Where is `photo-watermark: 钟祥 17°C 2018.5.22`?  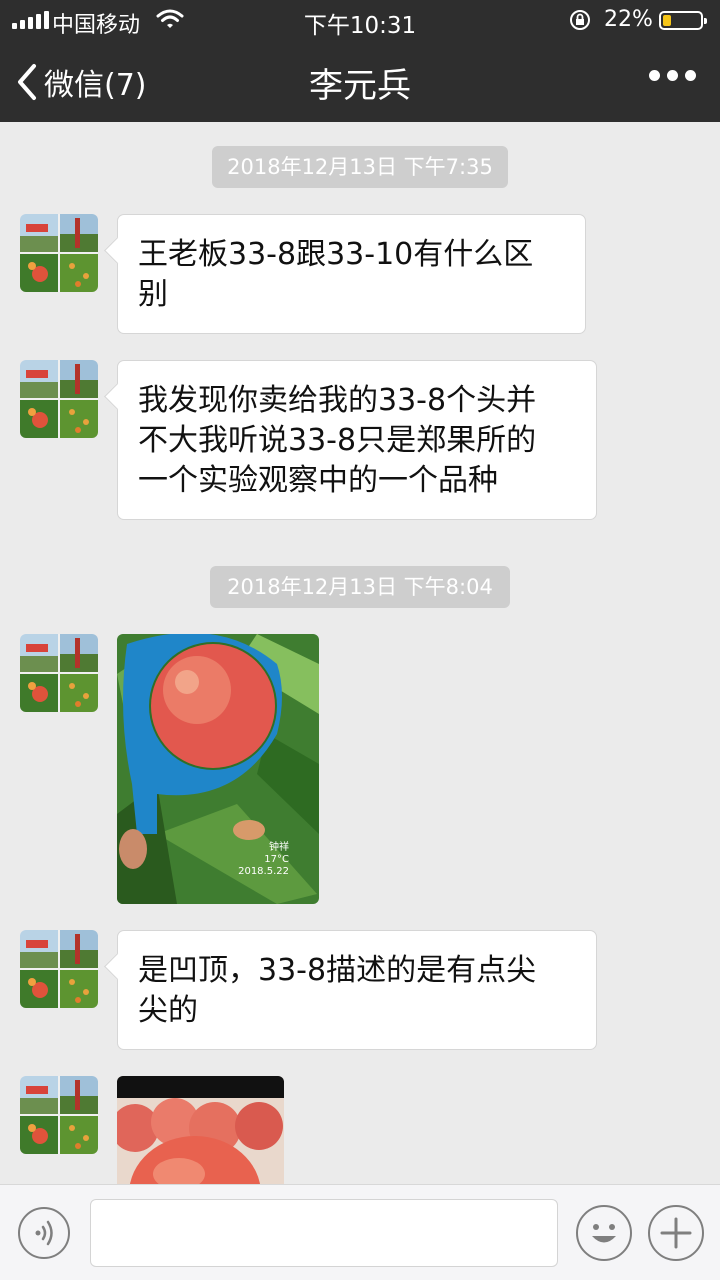
photo-watermark: 钟祥 17°C 2018.5.22 is located at coordinates (263, 860).